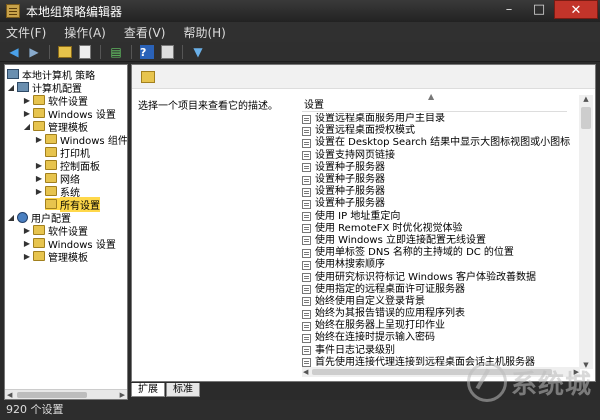 Image resolution: width=600 pixels, height=420 pixels. What do you see at coordinates (434, 102) in the screenshot?
I see `column-header-setting: 设置 ▲` at bounding box center [434, 102].